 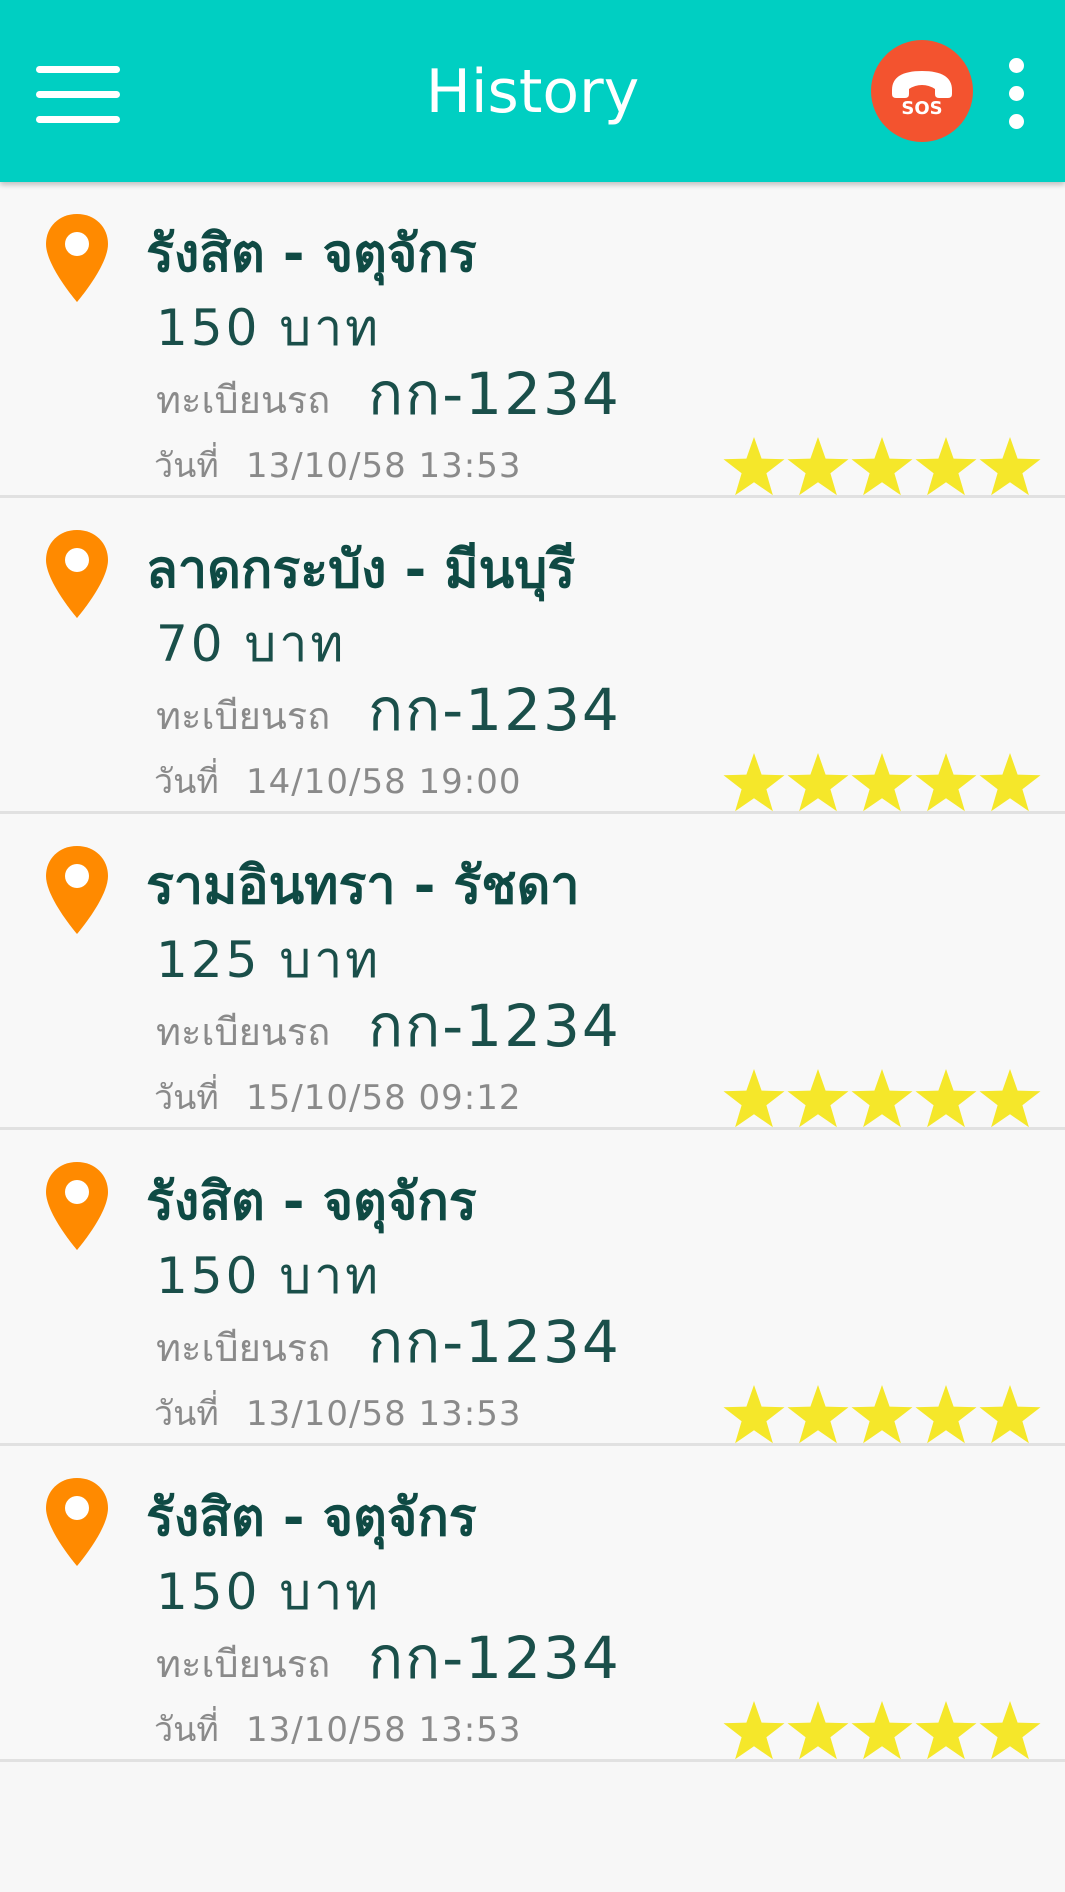 I want to click on overflow-menu-button, so click(x=1017, y=93).